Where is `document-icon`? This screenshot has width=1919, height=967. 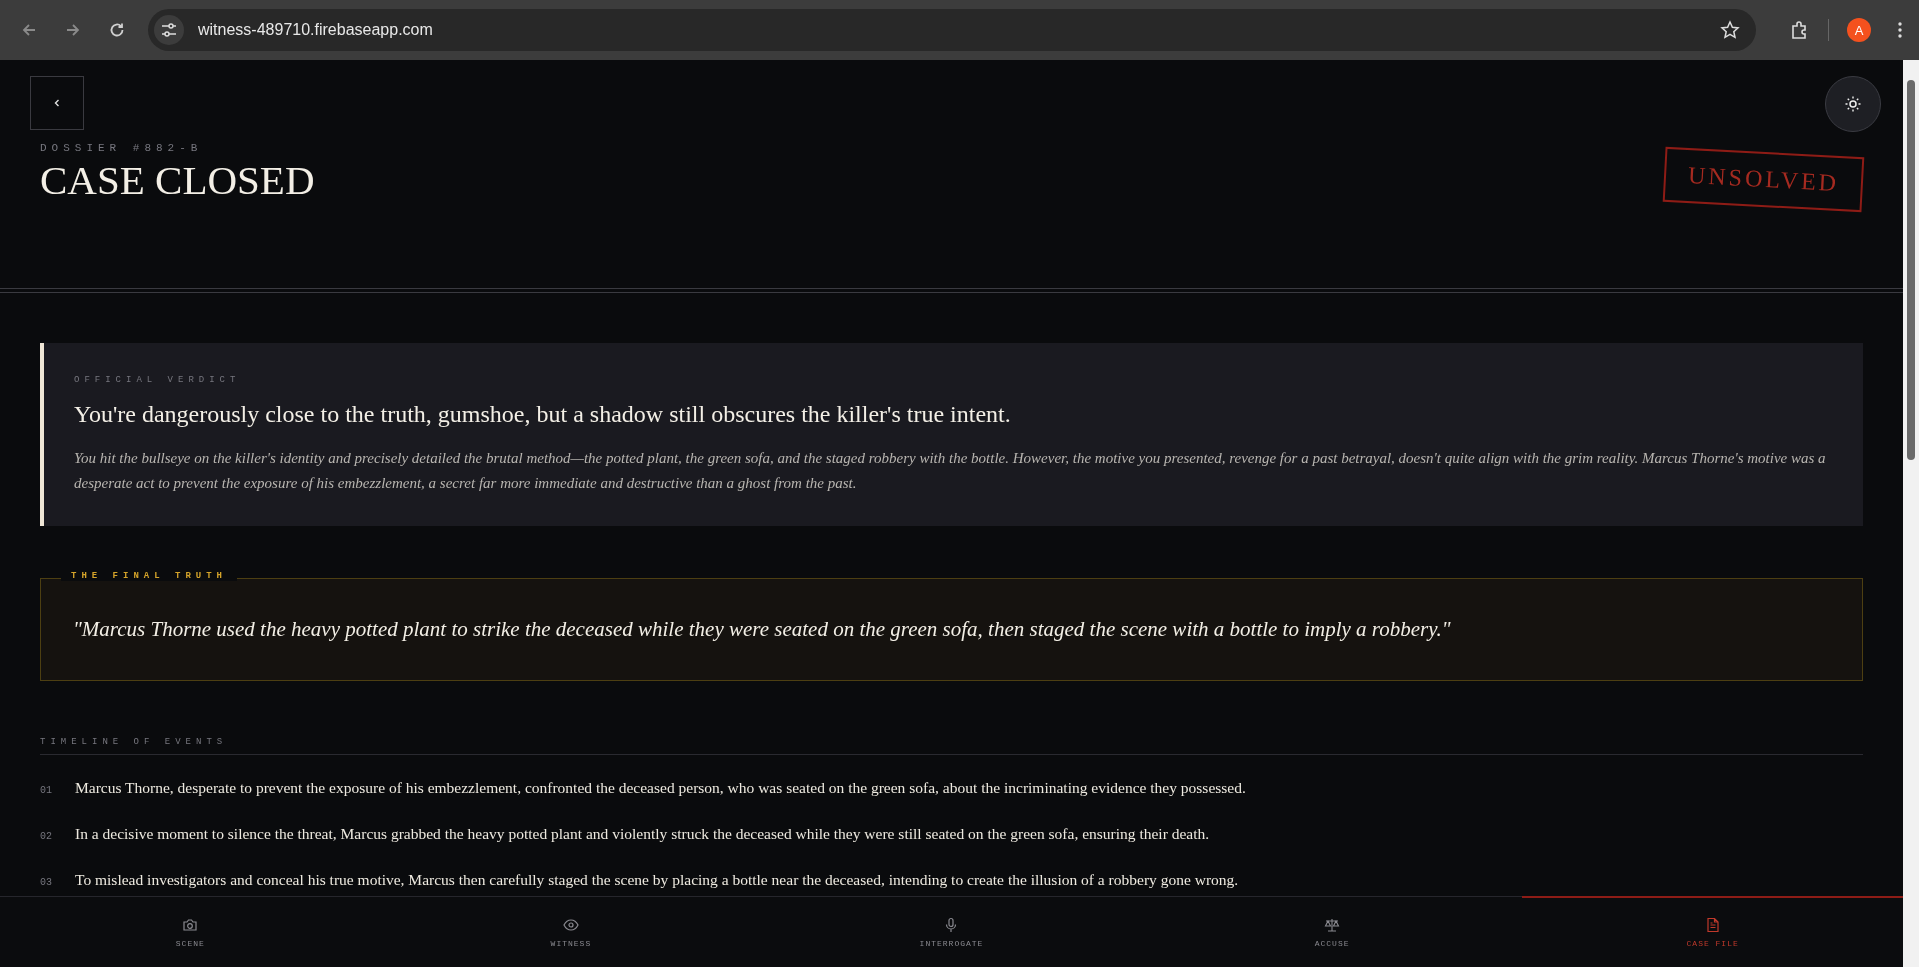
document-icon is located at coordinates (1712, 925).